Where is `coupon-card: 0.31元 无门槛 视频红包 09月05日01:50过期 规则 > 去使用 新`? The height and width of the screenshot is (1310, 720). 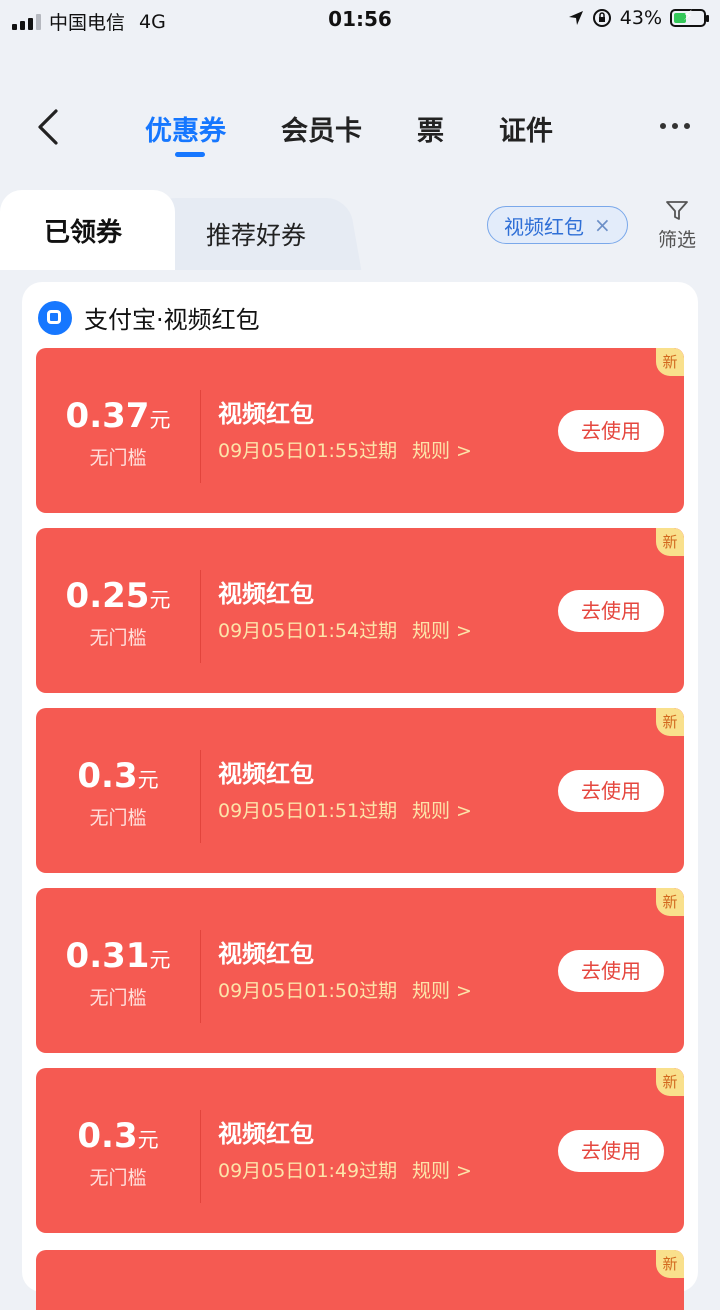
coupon-card: 0.31元 无门槛 视频红包 09月05日01:50过期 规则 > 去使用 新 is located at coordinates (360, 970).